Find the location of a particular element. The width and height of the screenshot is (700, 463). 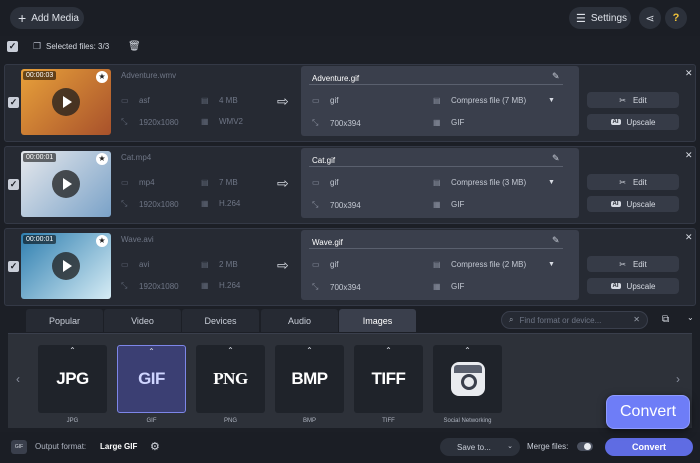

output-format-value: gif is located at coordinates (334, 100).